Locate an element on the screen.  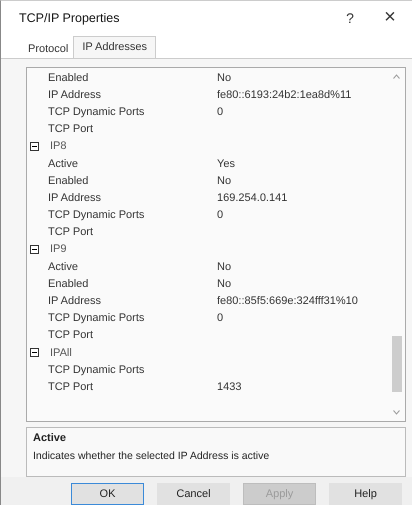
property-value: fe80::85f5:669e:324fff31%10 is located at coordinates (287, 301).